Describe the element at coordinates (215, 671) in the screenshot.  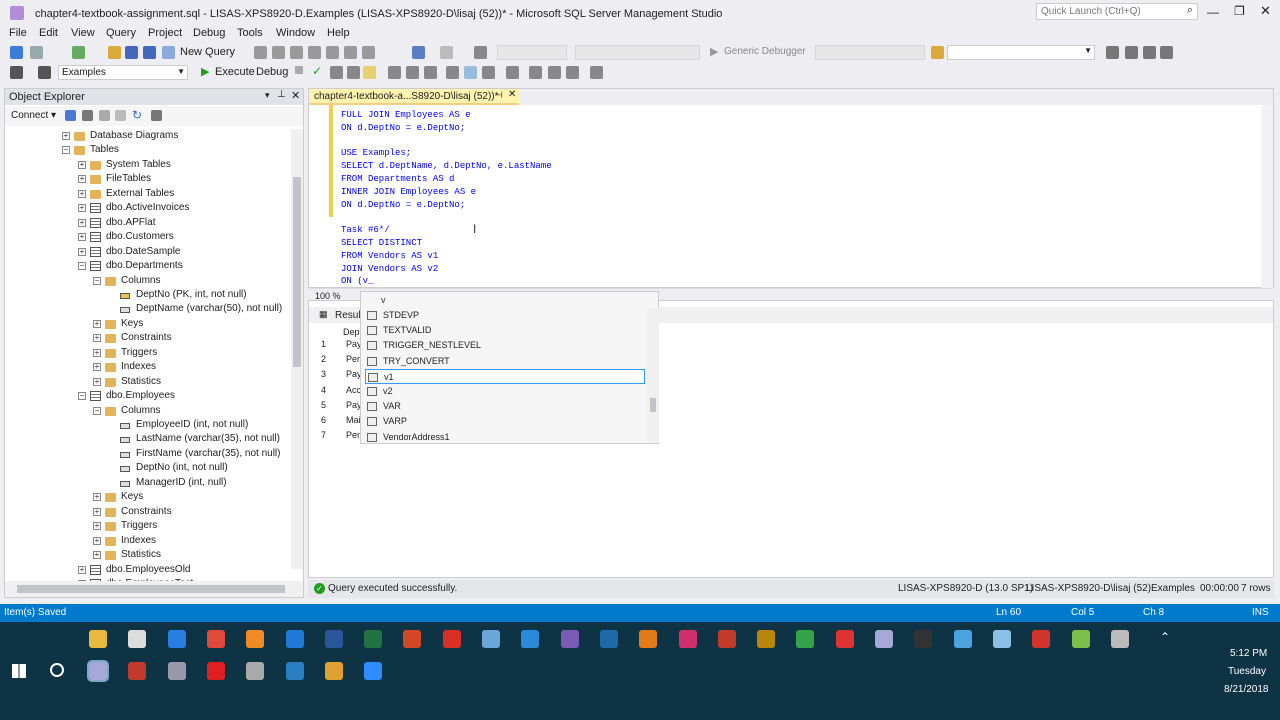
I see `opera-icon` at that location.